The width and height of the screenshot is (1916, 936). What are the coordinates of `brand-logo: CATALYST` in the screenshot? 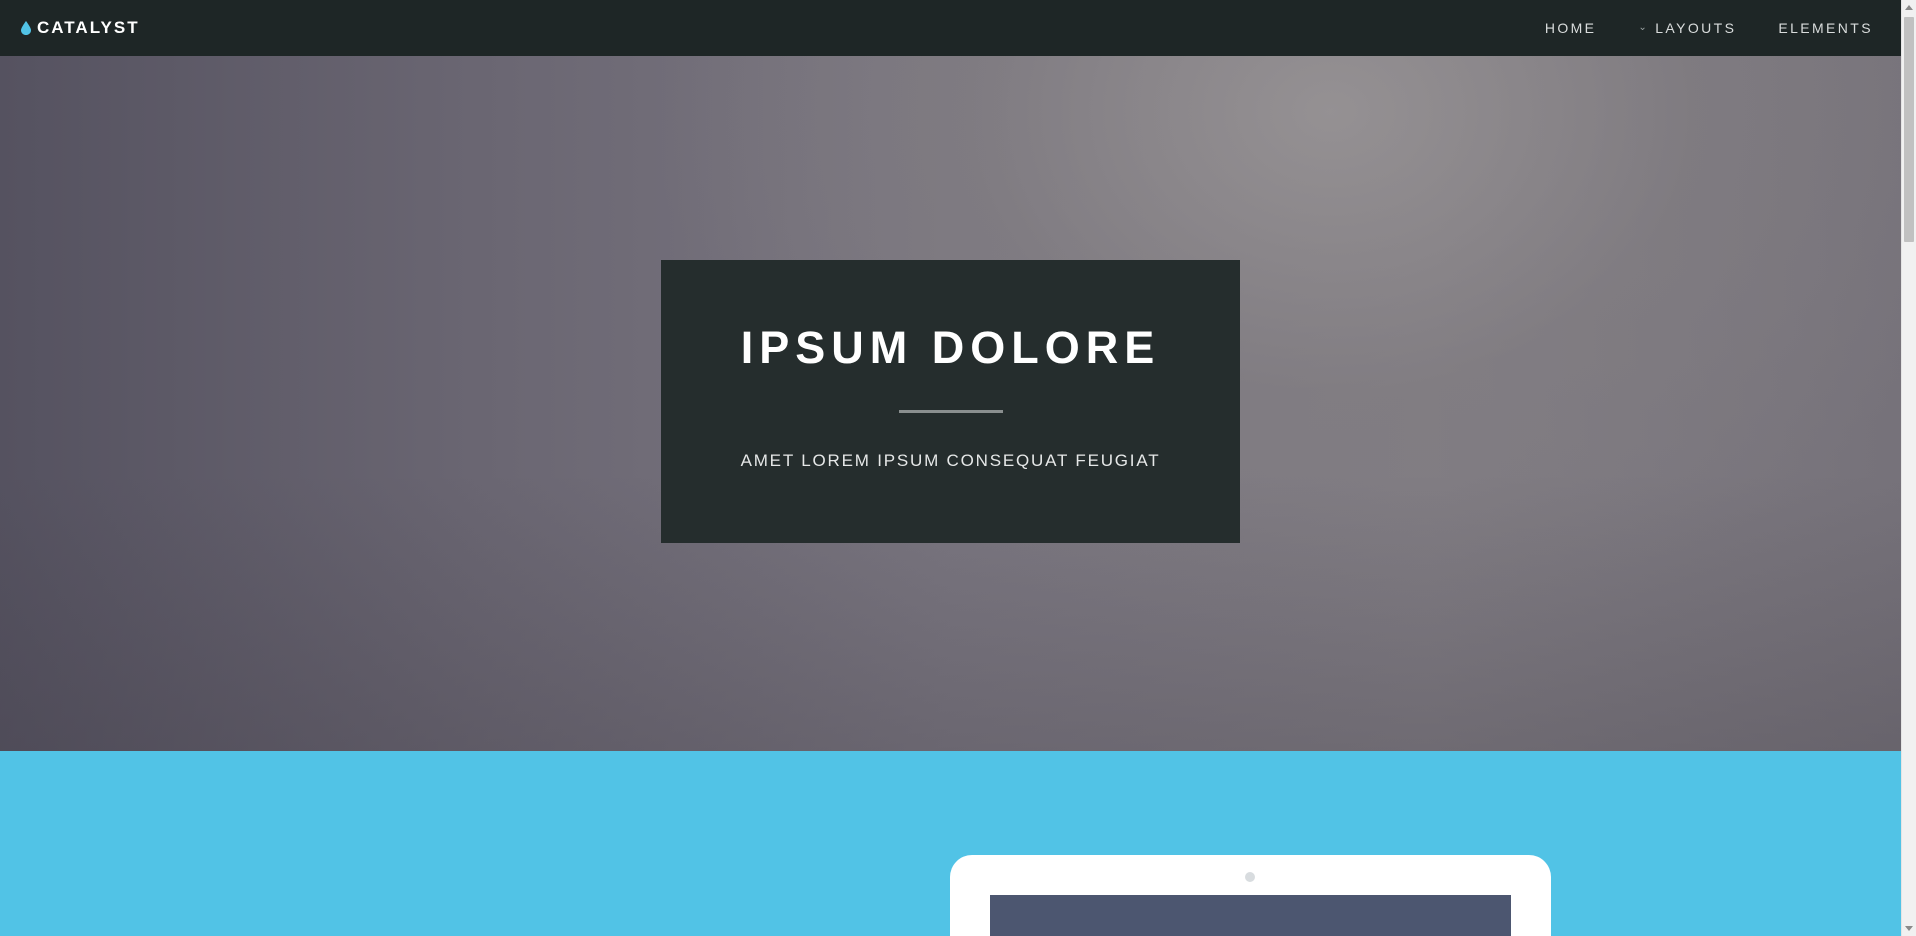 It's located at (80, 28).